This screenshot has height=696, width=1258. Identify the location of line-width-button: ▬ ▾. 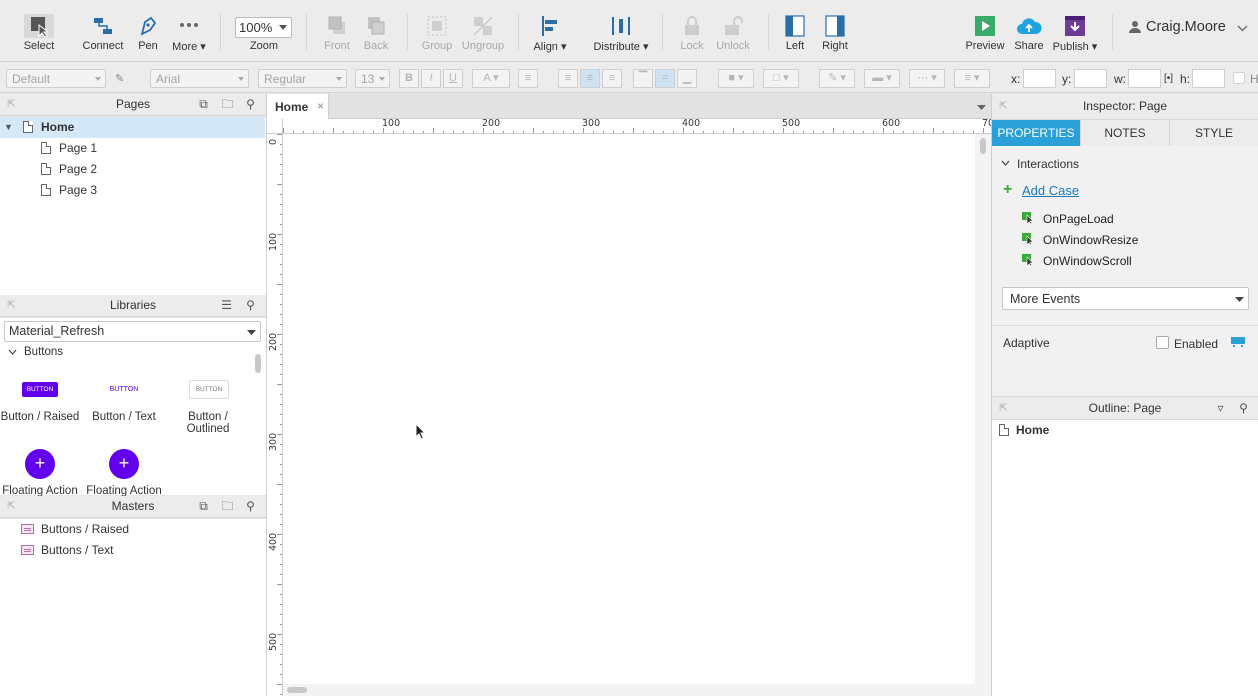
(882, 78).